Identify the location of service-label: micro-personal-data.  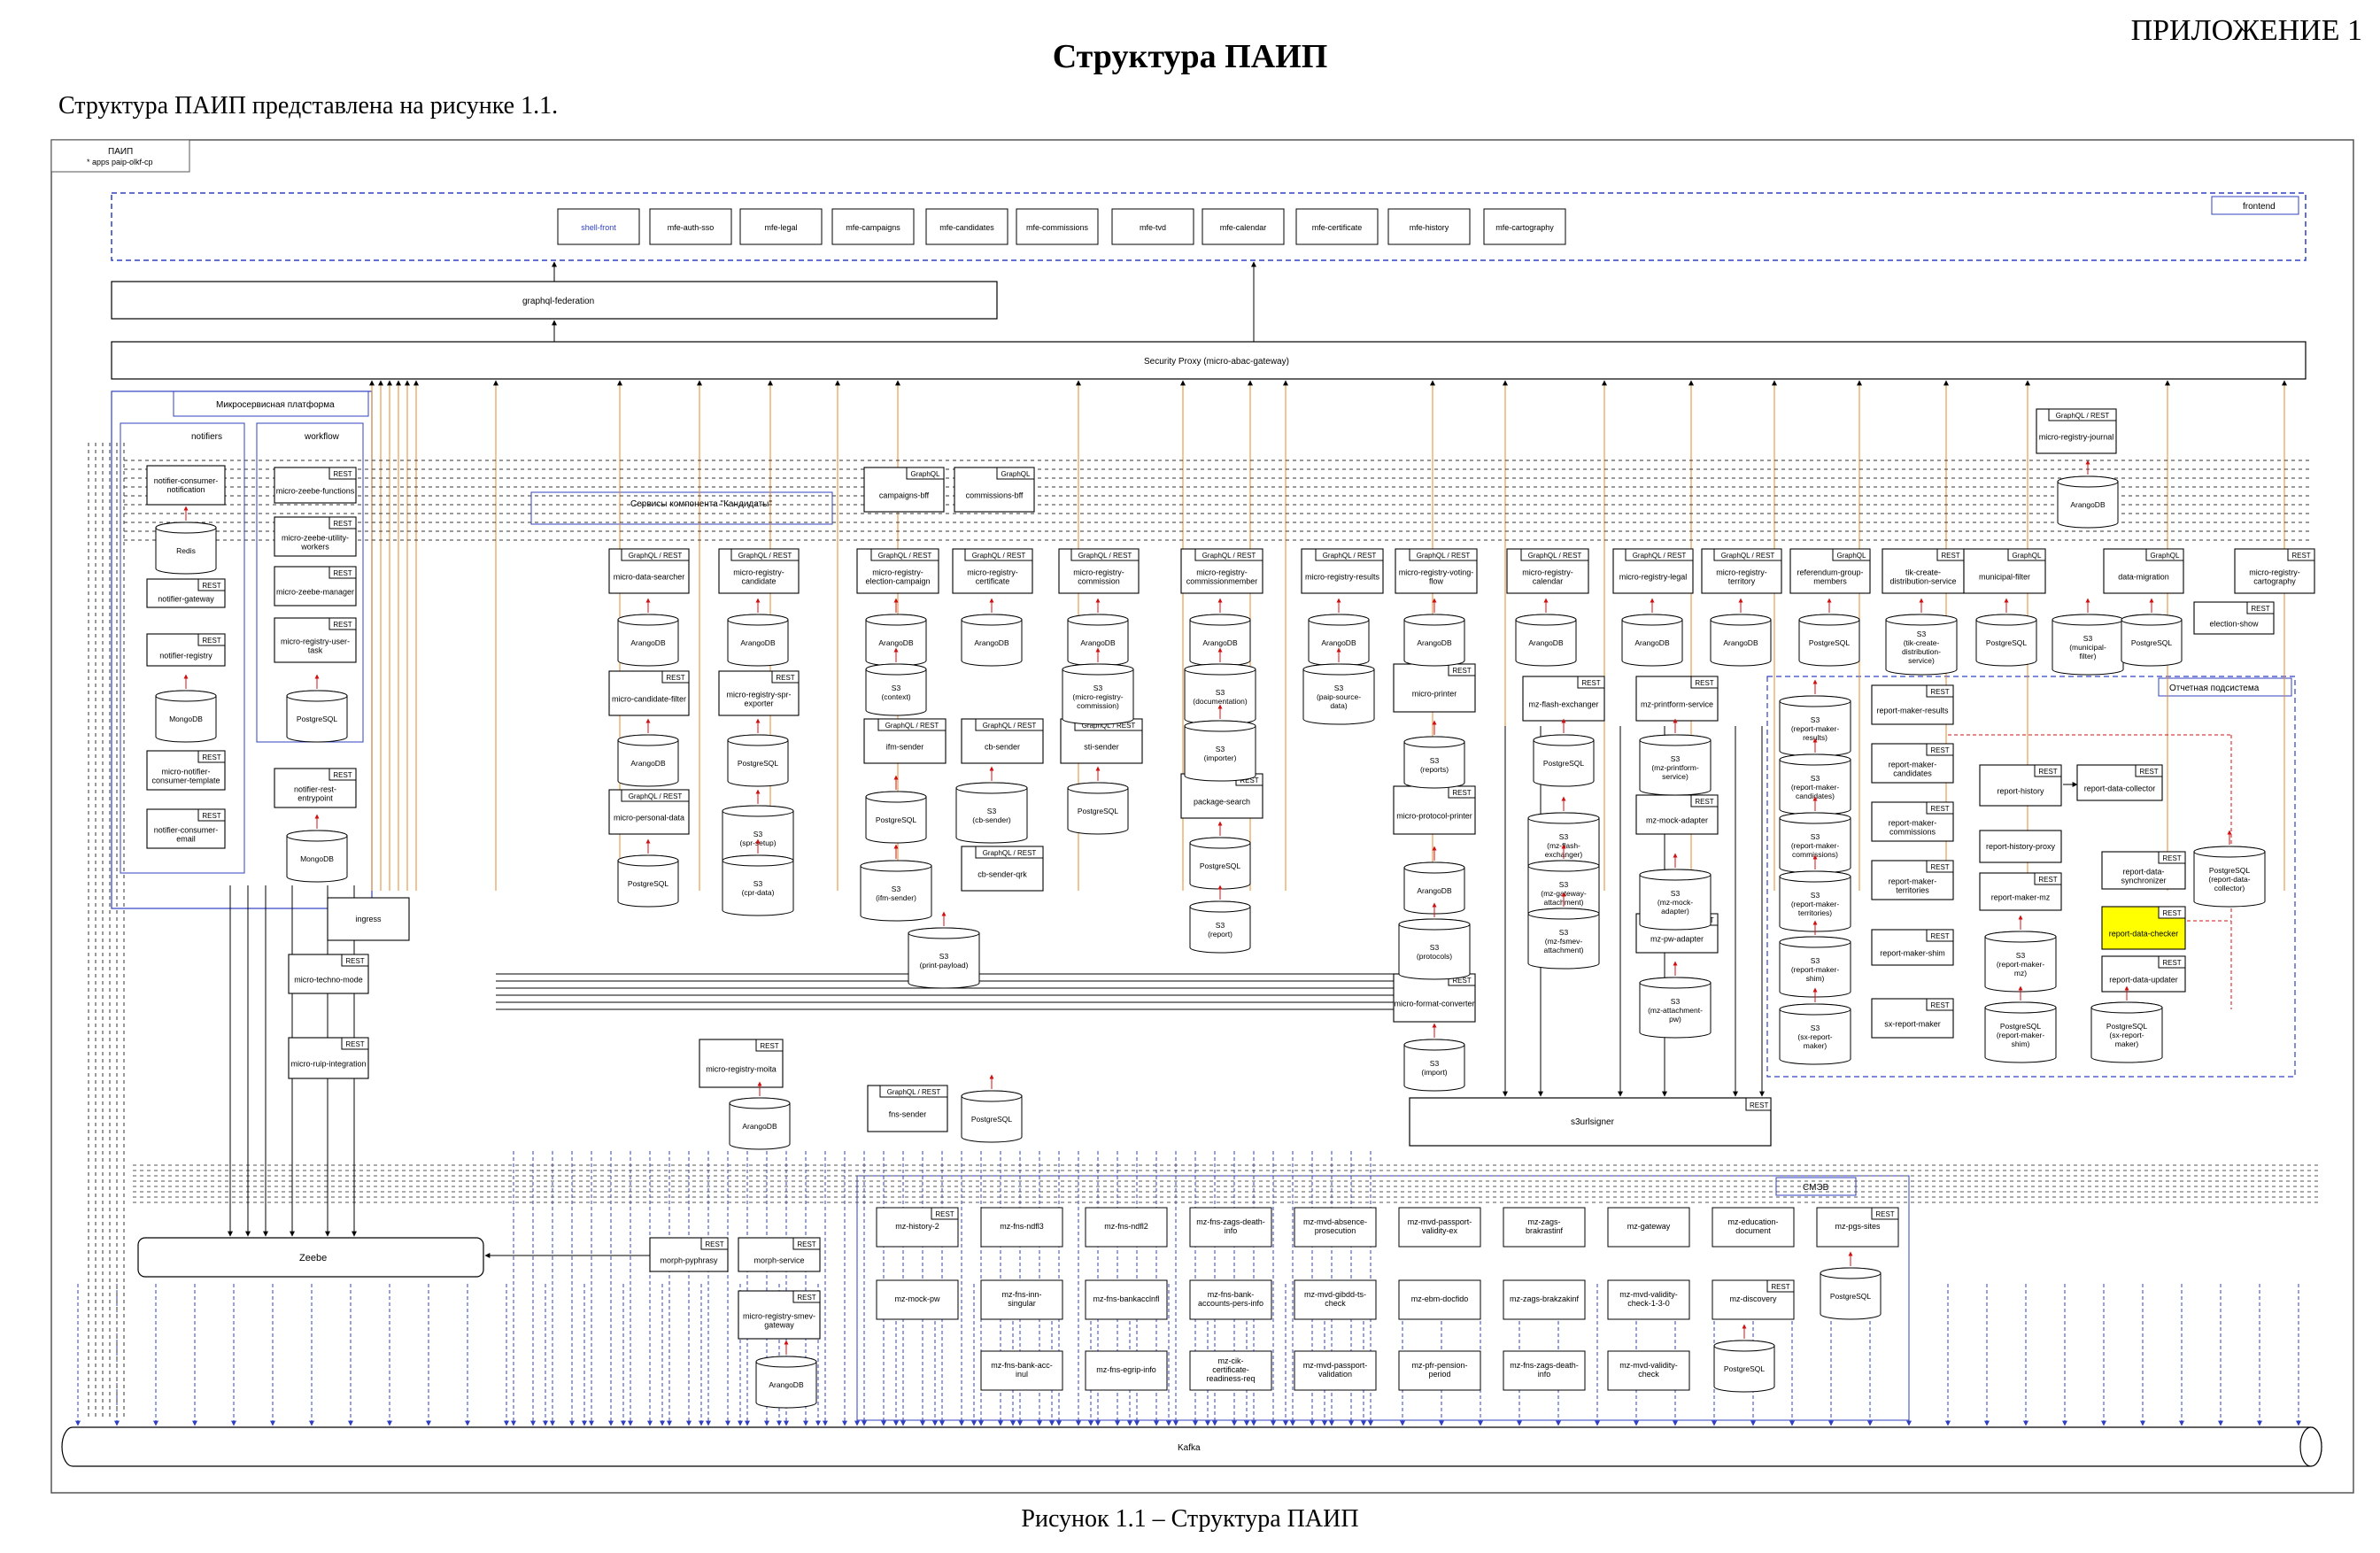
(649, 818).